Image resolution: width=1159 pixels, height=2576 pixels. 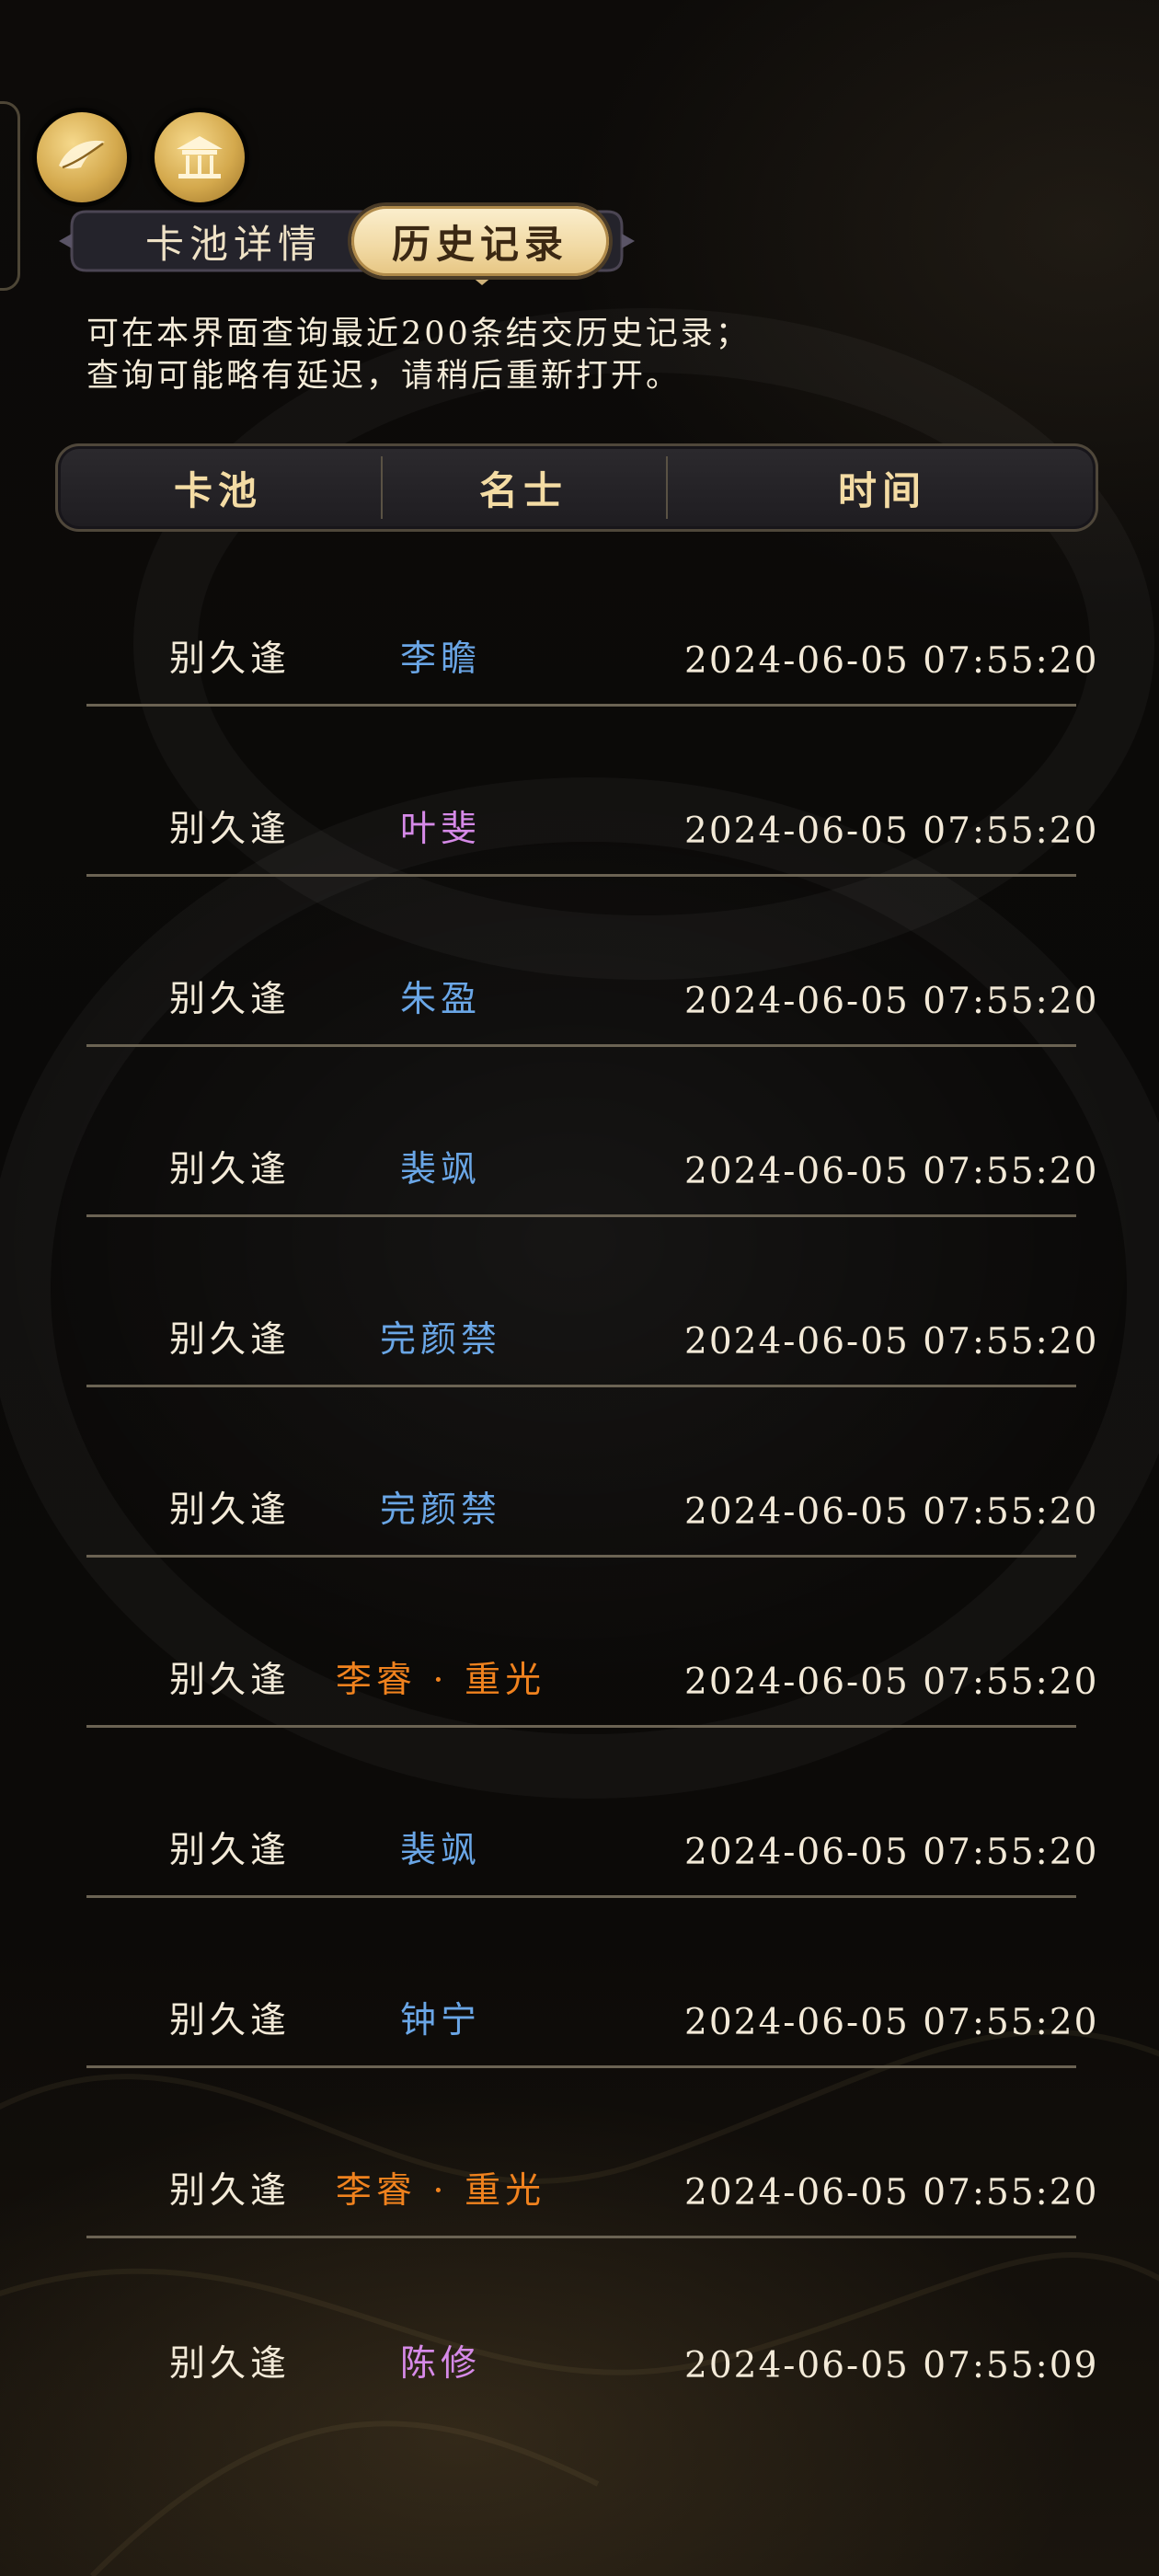 I want to click on table-row: 别久逢 钟宁 2024-06-05 07:55:20, so click(x=591, y=1983).